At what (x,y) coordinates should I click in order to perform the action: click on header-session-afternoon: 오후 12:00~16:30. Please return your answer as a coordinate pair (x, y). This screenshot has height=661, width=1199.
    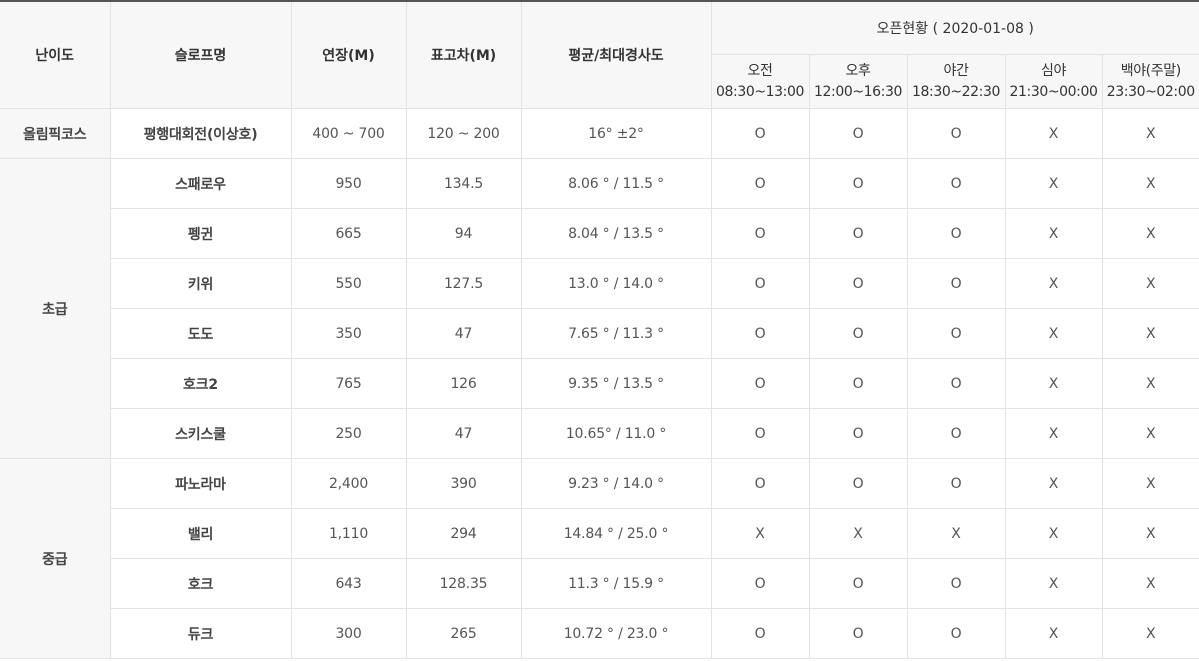
    Looking at the image, I should click on (858, 81).